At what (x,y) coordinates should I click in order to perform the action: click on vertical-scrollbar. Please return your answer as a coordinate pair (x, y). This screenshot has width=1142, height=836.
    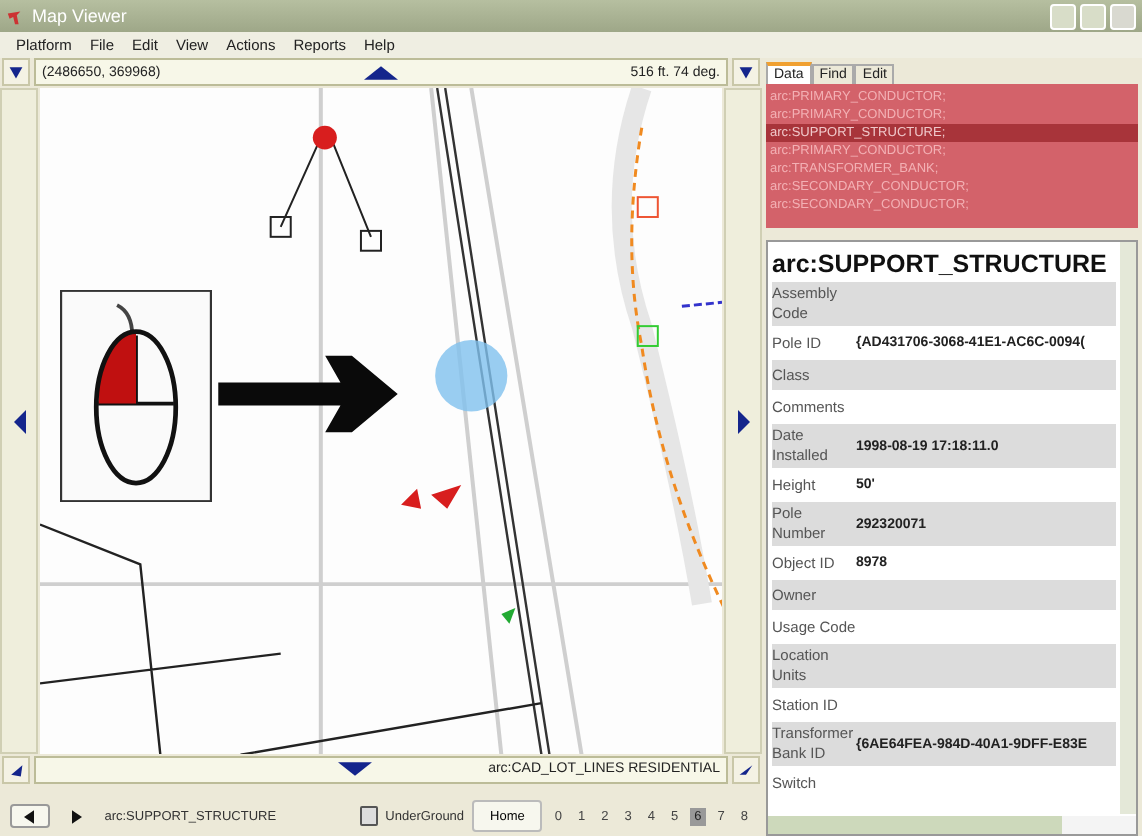
    Looking at the image, I should click on (1128, 528).